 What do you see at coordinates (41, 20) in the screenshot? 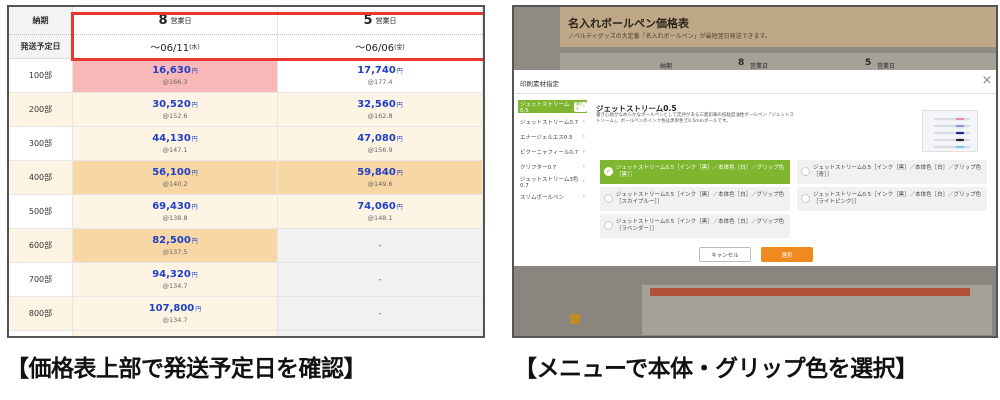
I see `lead-time-label: 納期` at bounding box center [41, 20].